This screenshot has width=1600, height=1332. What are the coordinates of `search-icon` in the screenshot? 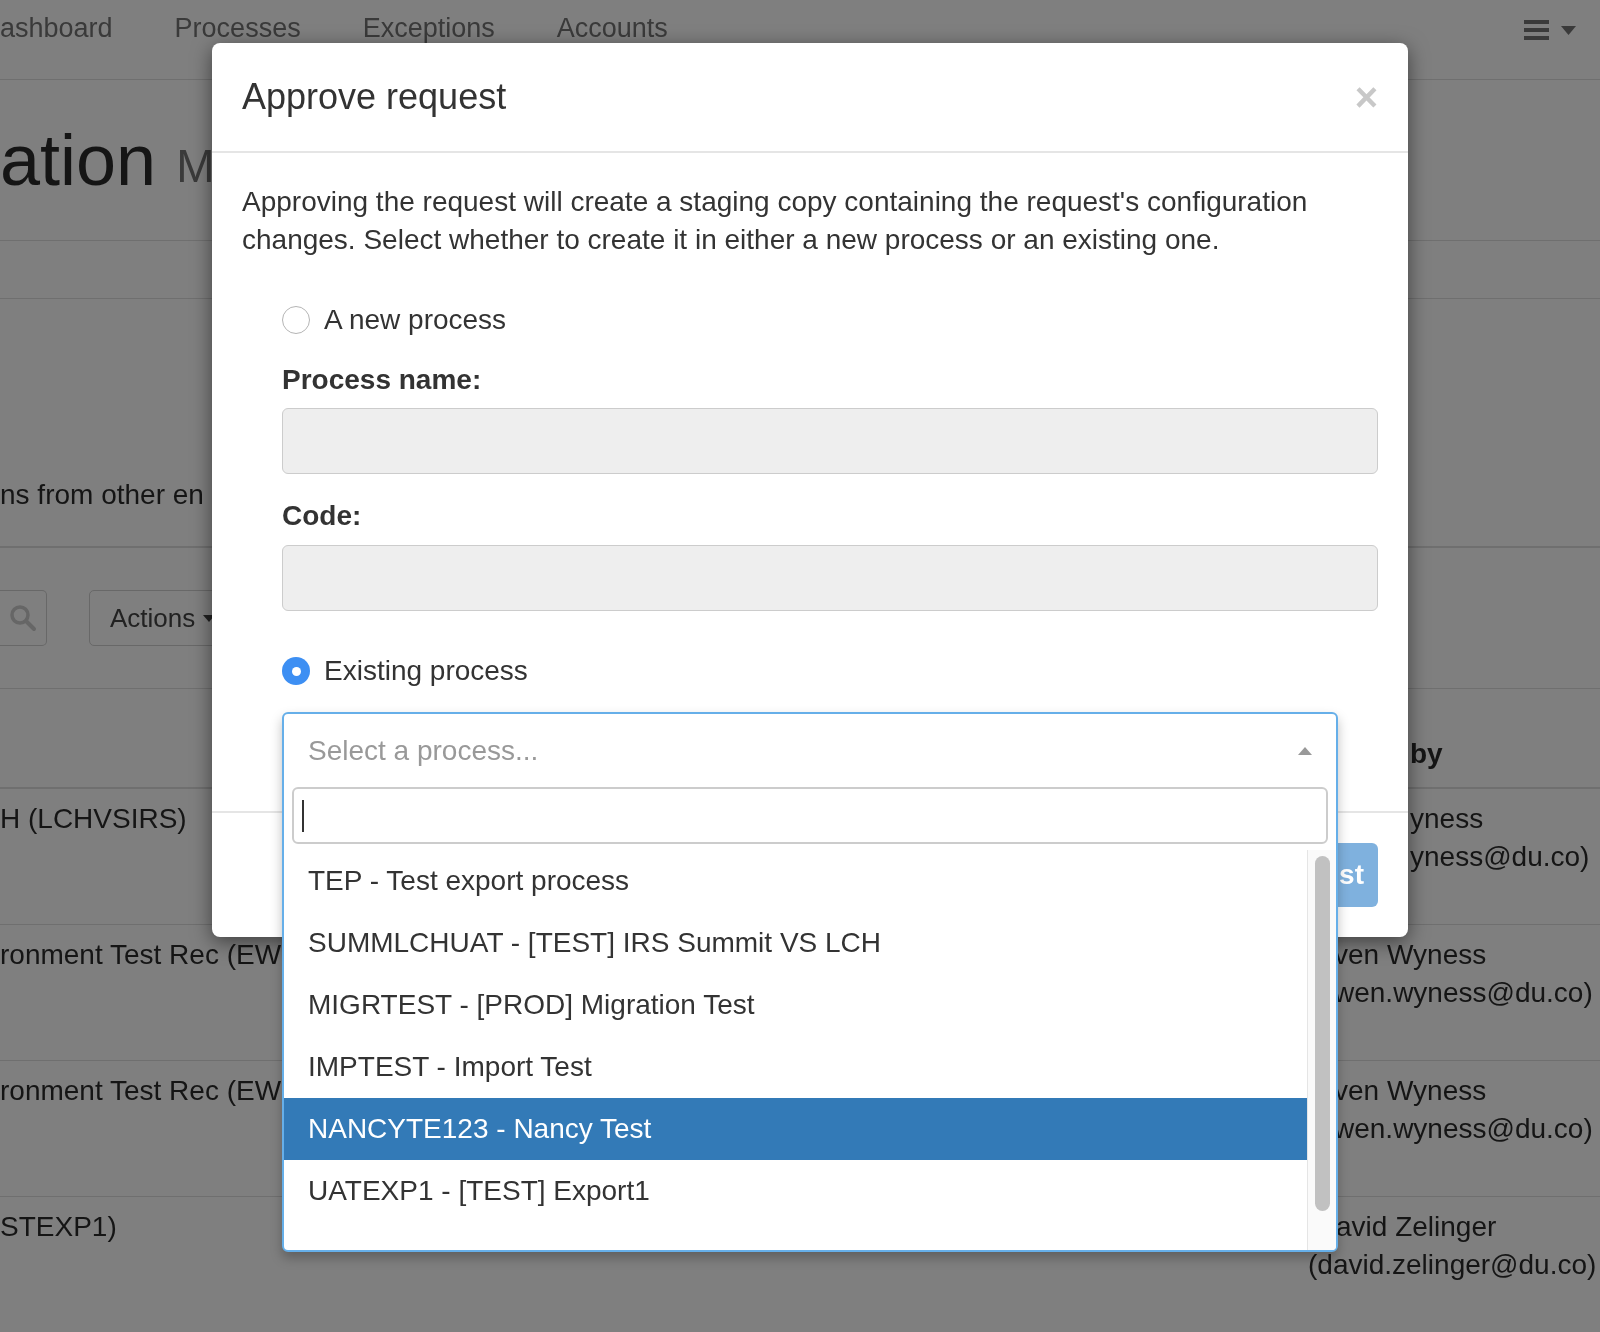 It's located at (23, 618).